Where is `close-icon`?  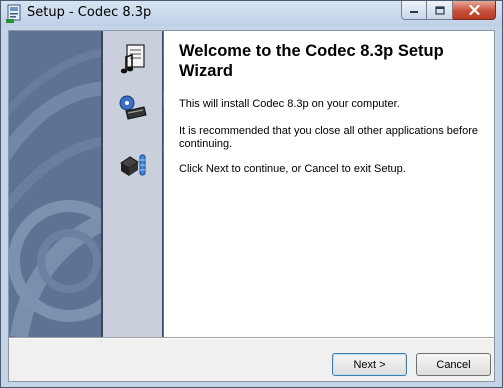 close-icon is located at coordinates (474, 10).